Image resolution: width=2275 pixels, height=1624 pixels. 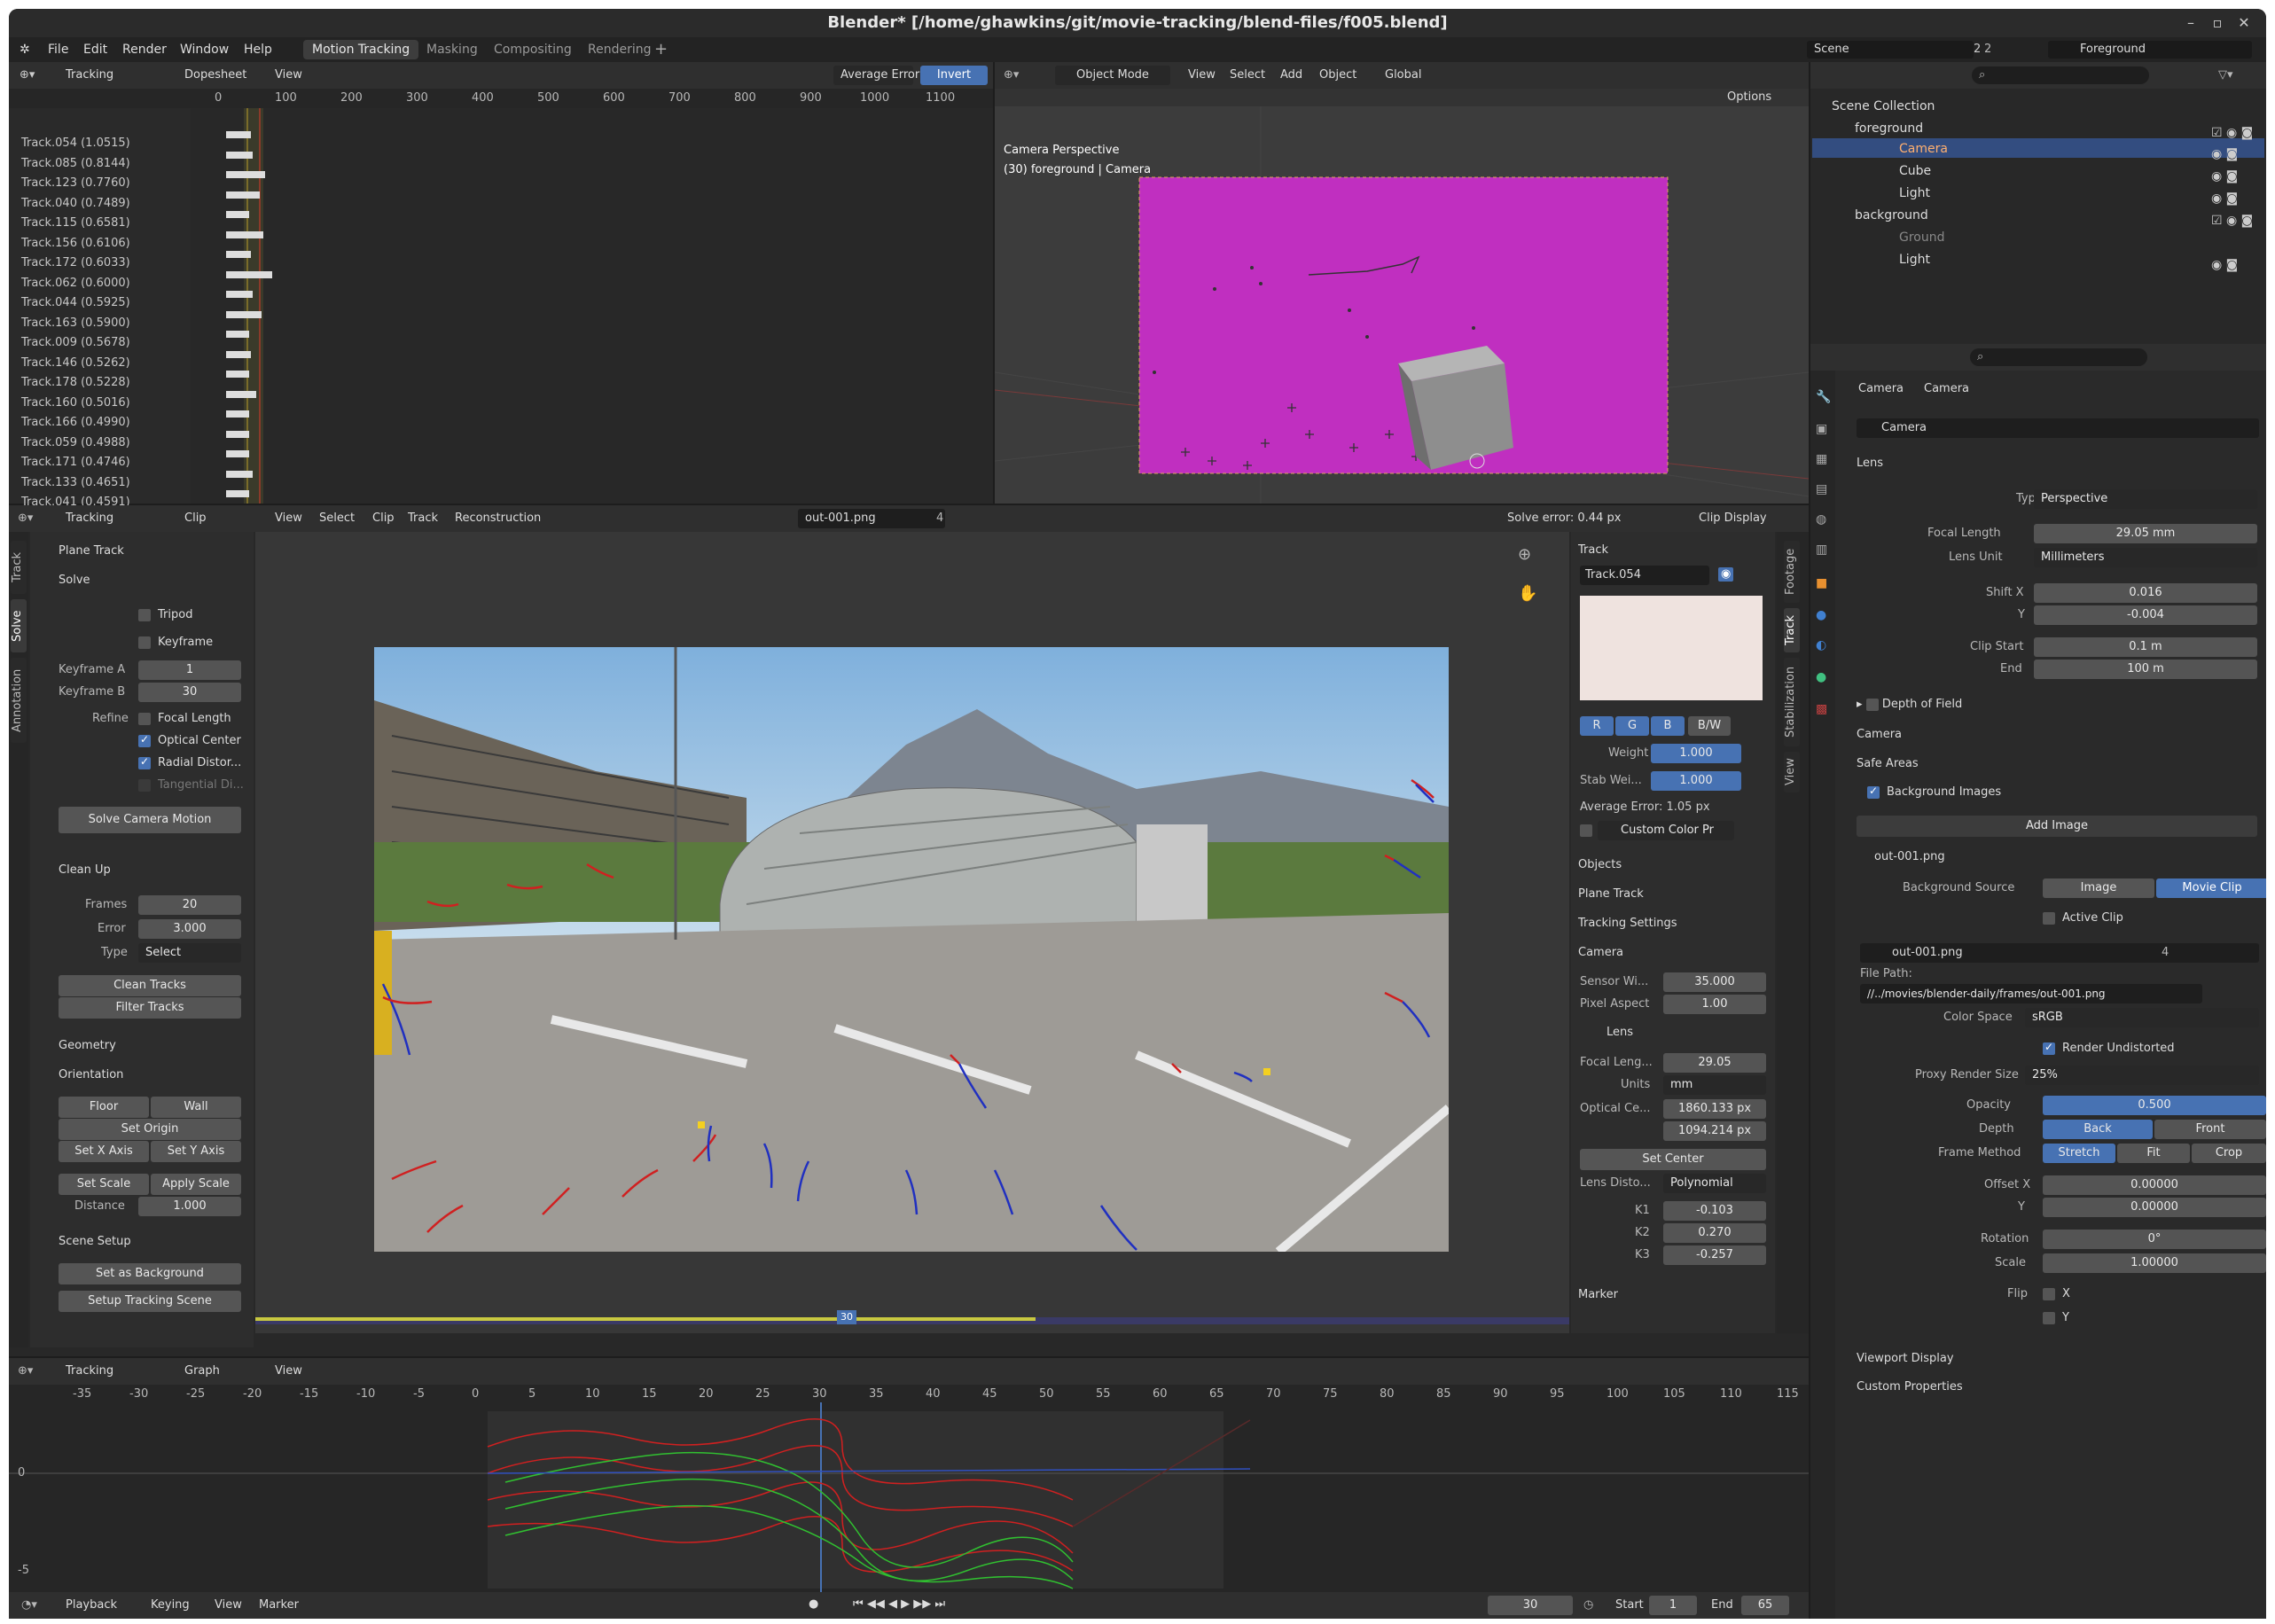 I want to click on outliner-item-light2: Light, so click(x=1914, y=260).